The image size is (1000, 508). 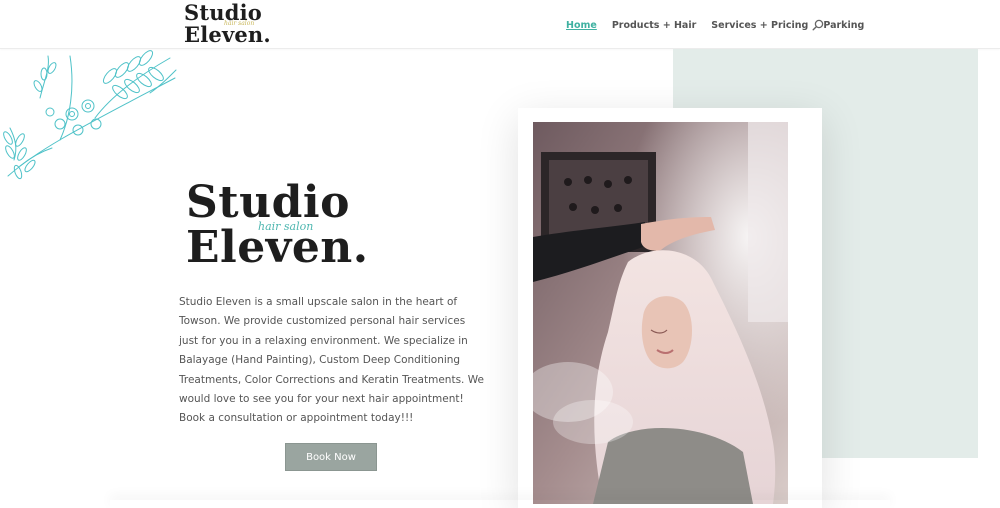 What do you see at coordinates (227, 34) in the screenshot?
I see `header-logo-line2: Eleven.` at bounding box center [227, 34].